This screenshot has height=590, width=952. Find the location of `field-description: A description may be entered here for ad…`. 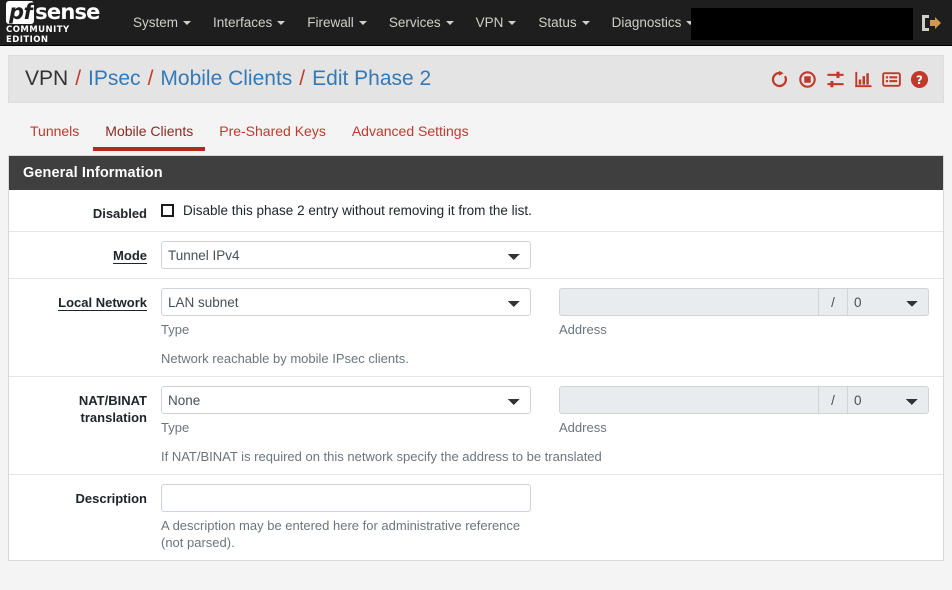

field-description: A description may be entered here for ad… is located at coordinates (552, 517).